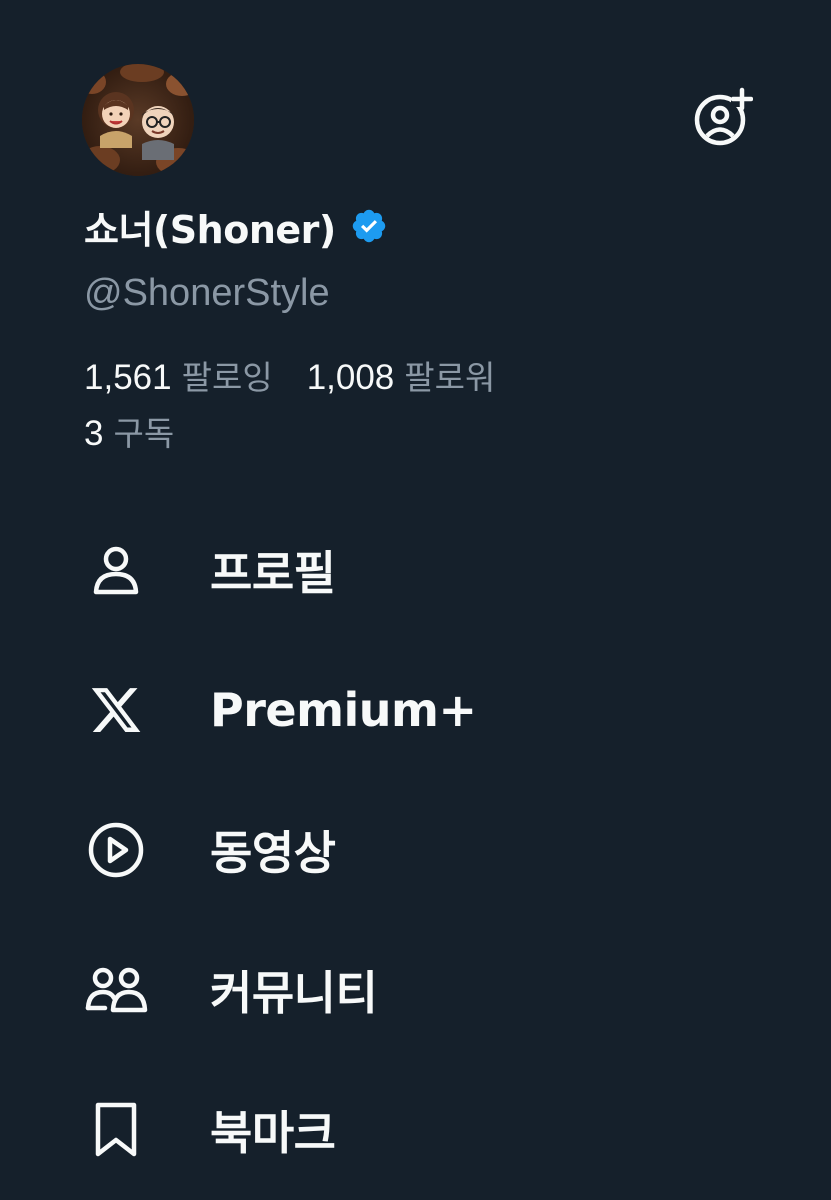 This screenshot has height=1200, width=831. Describe the element at coordinates (450, 377) in the screenshot. I see `followers-label: 팔로워` at that location.